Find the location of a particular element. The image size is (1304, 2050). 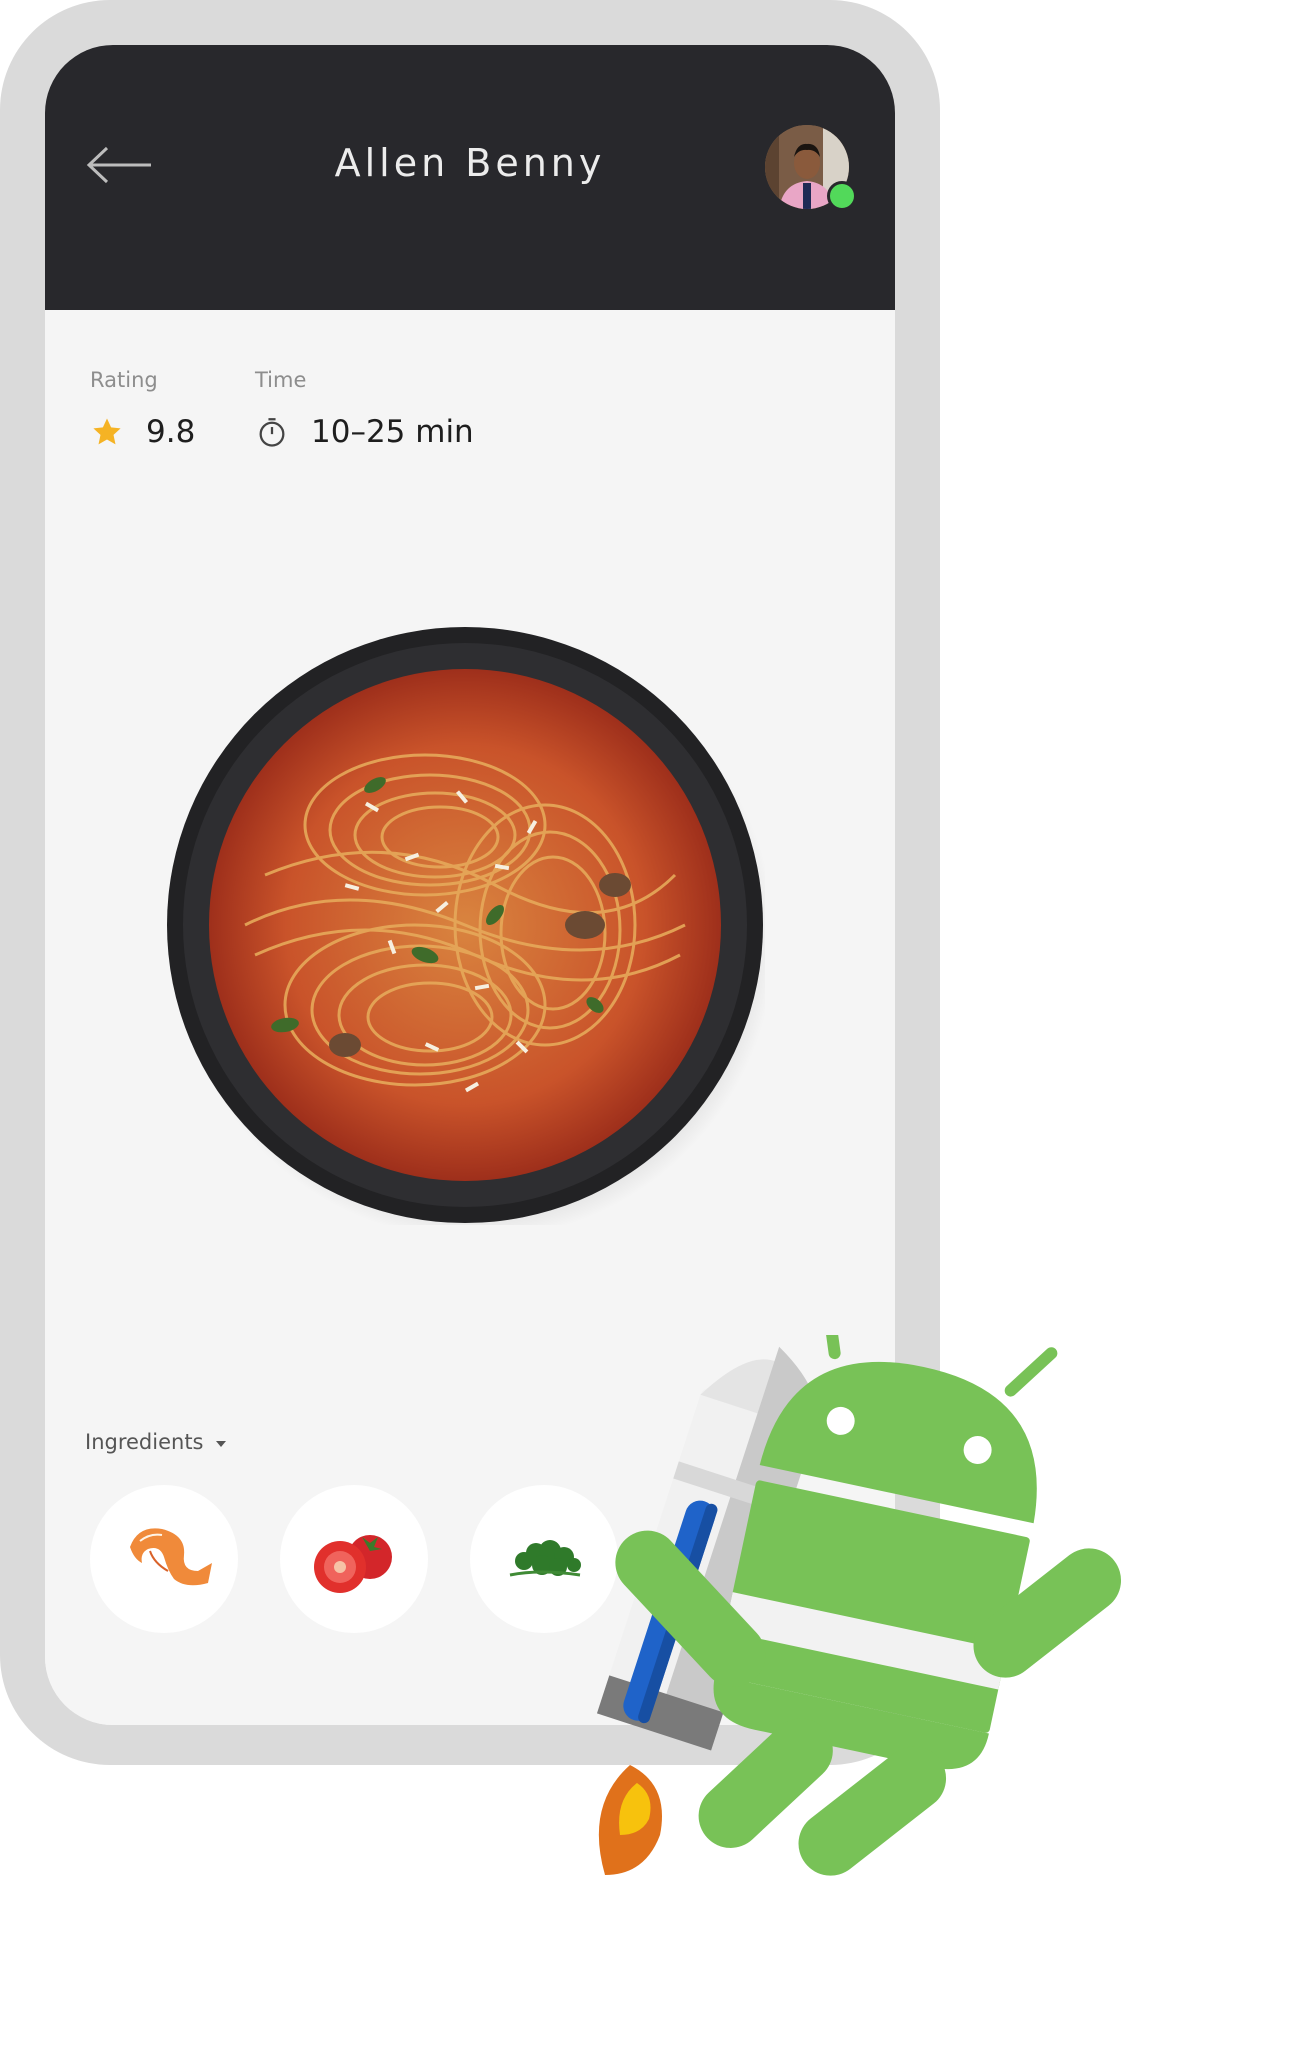

app-header: Allen Benny is located at coordinates (470, 177).